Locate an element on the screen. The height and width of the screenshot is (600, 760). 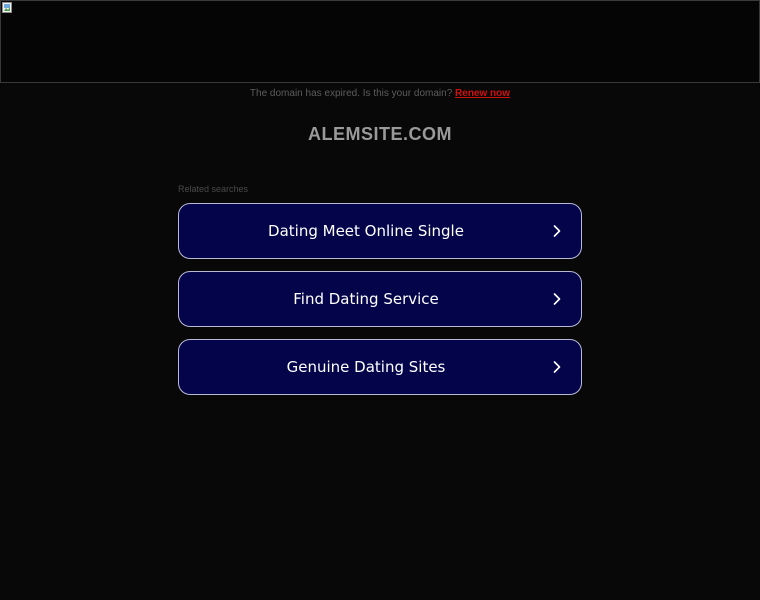
domain-title: ALEMSITE.COM is located at coordinates (380, 134).